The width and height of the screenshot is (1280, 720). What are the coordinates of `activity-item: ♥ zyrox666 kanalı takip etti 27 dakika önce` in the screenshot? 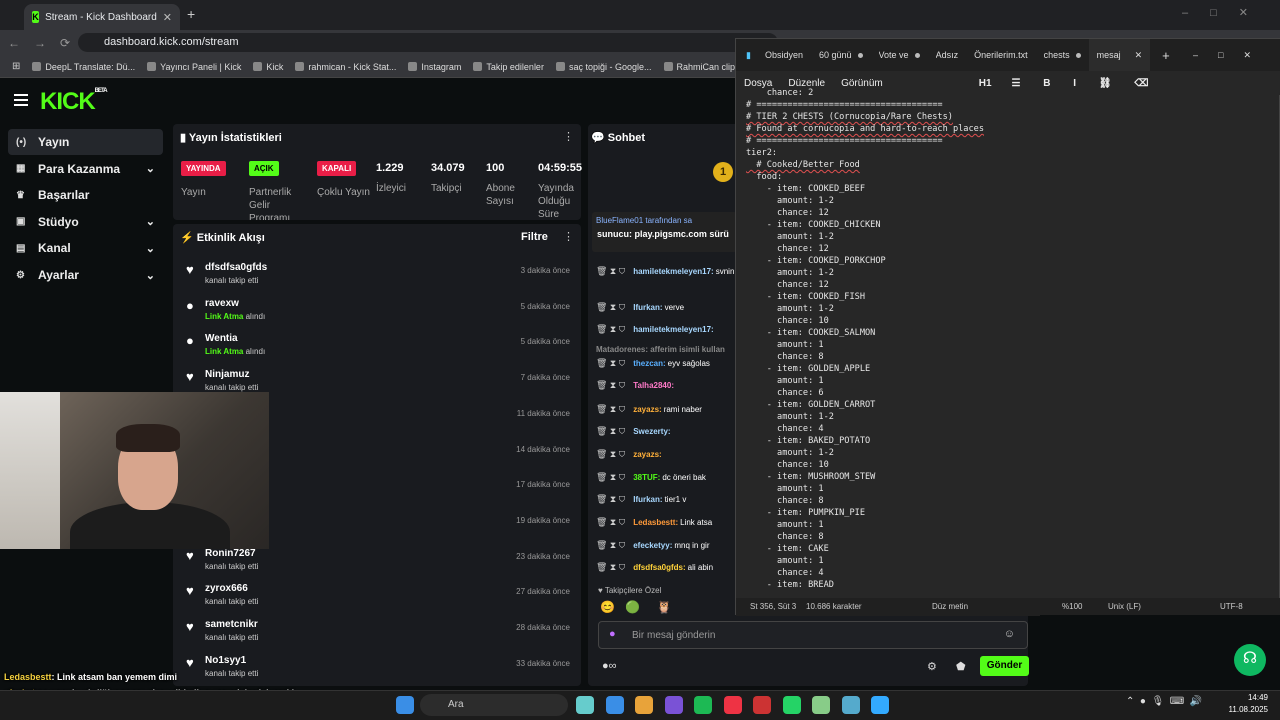 It's located at (380, 597).